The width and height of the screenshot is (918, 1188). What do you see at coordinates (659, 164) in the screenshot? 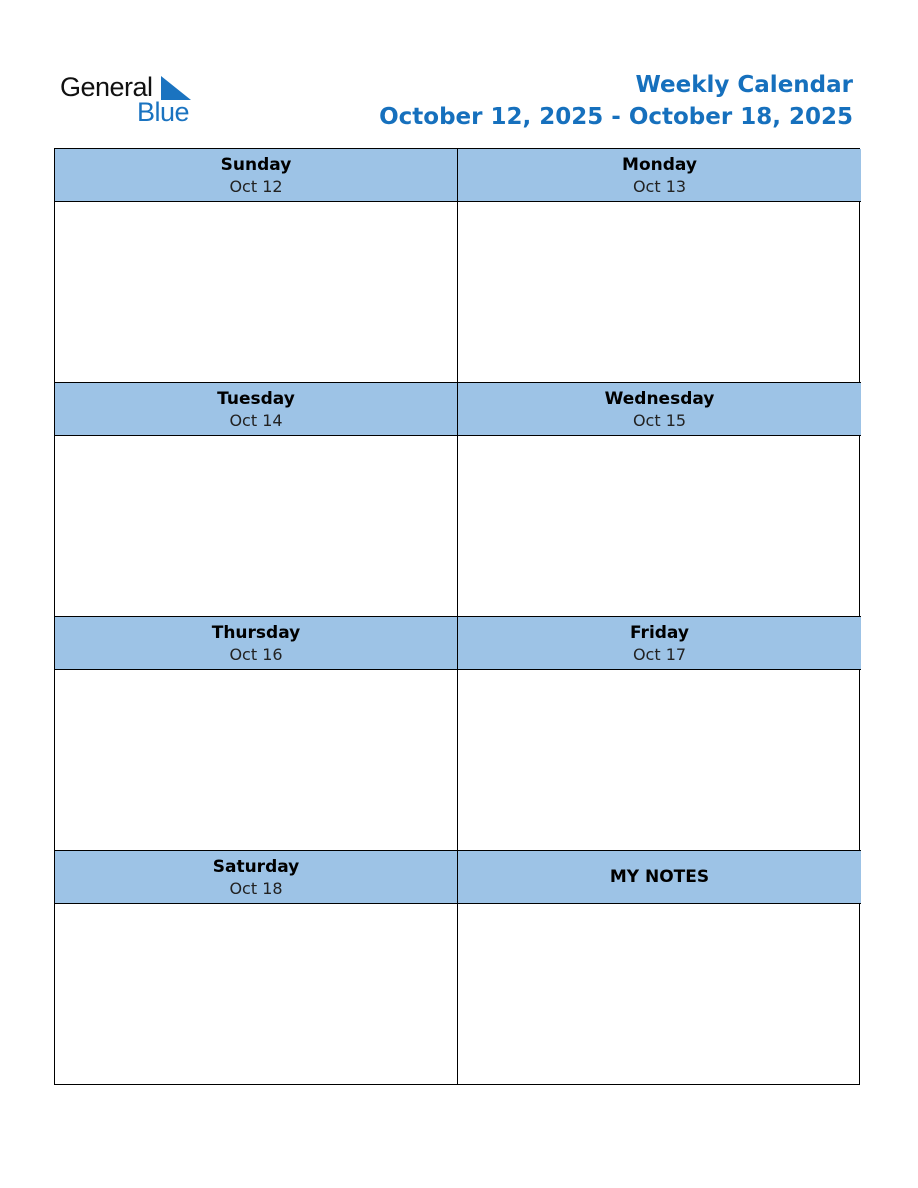
I see `day-name: Monday` at bounding box center [659, 164].